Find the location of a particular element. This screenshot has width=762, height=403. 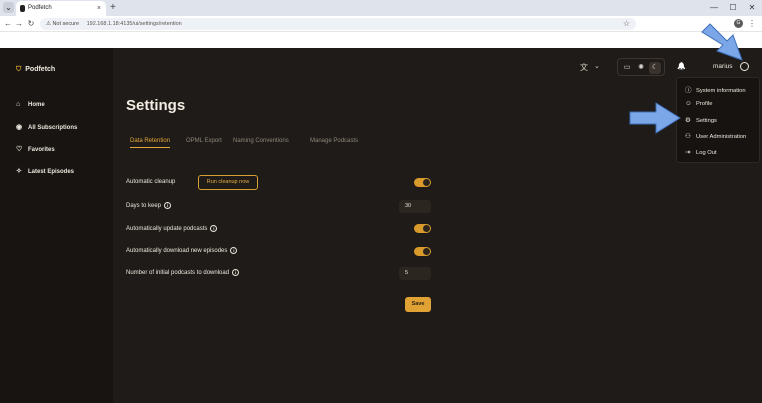

browser-menu-icon: ⋮ is located at coordinates (752, 24).